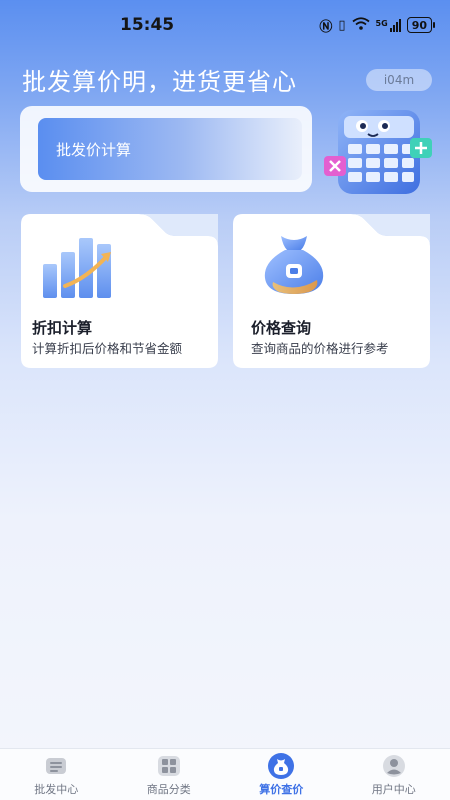 Image resolution: width=450 pixels, height=800 pixels. Describe the element at coordinates (393, 789) in the screenshot. I see `tab-label: 用户中心` at that location.